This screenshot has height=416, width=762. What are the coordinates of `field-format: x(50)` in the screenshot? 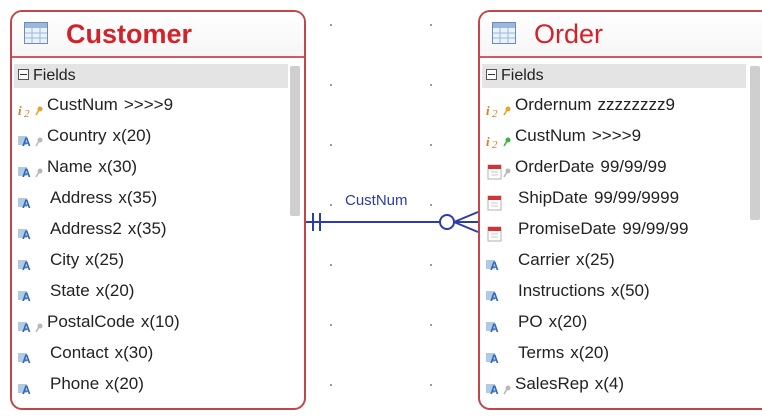 It's located at (630, 290).